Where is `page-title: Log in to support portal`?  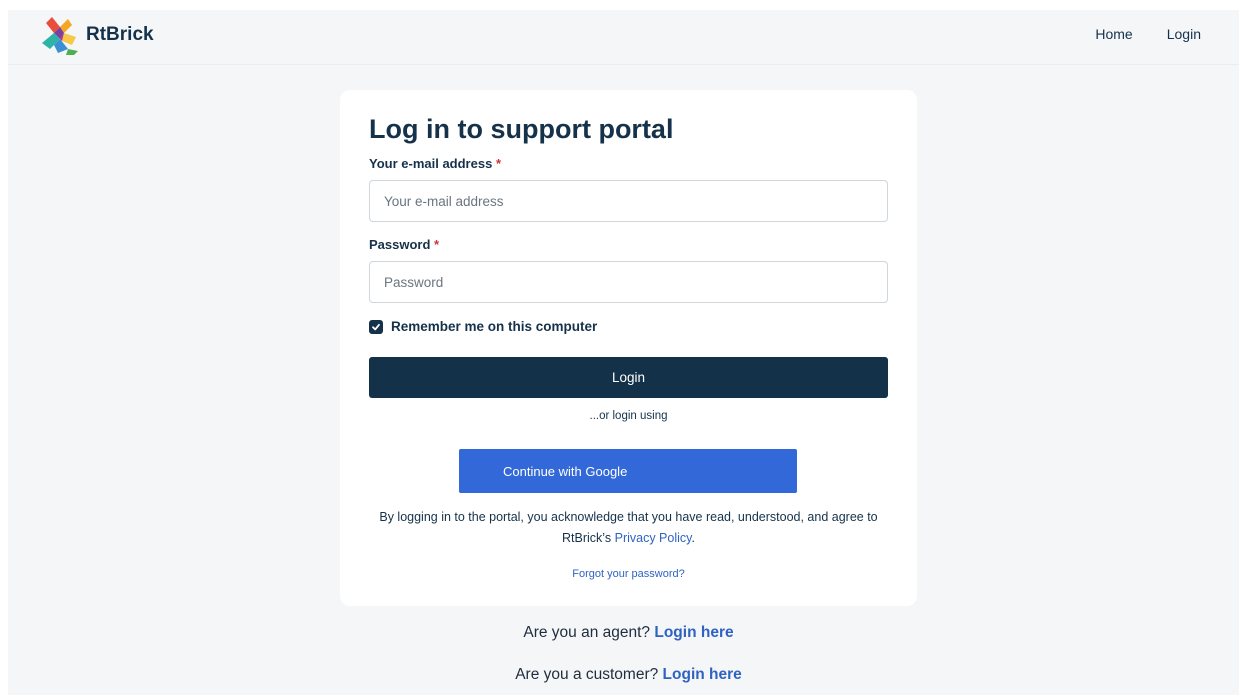 page-title: Log in to support portal is located at coordinates (521, 129).